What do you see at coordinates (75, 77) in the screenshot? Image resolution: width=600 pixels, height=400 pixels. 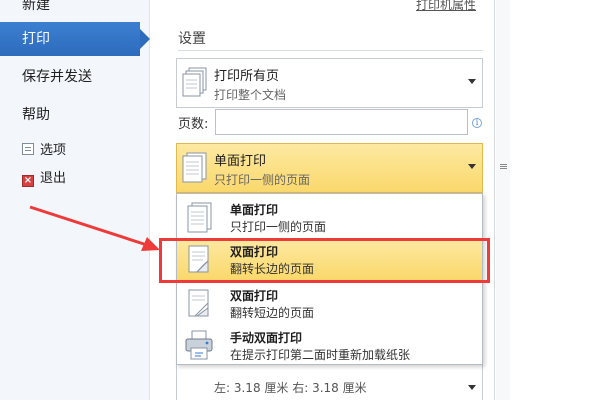 I see `nav-save-send: 保存并发送` at bounding box center [75, 77].